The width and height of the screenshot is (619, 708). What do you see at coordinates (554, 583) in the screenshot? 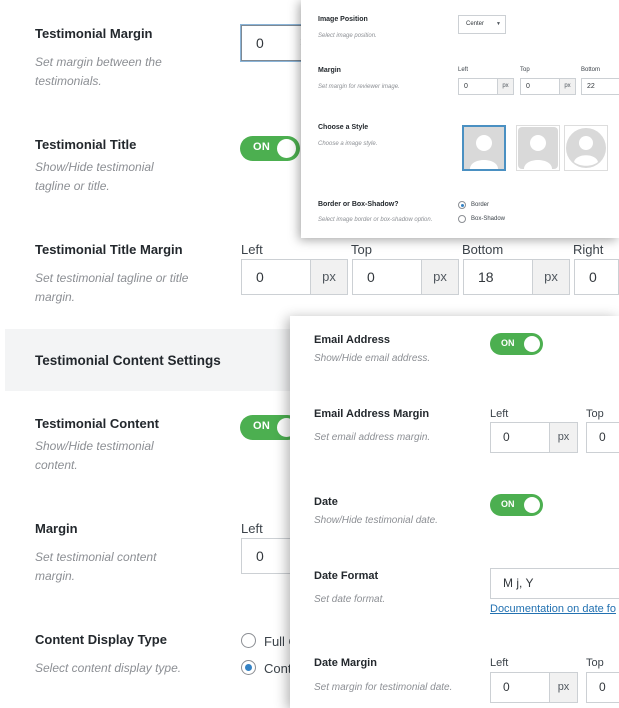
I see `date-format-input: M j, Y` at bounding box center [554, 583].